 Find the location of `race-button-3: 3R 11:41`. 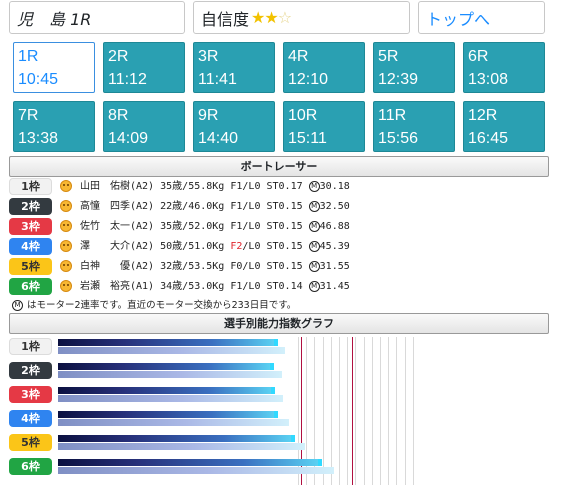

race-button-3: 3R 11:41 is located at coordinates (234, 67).